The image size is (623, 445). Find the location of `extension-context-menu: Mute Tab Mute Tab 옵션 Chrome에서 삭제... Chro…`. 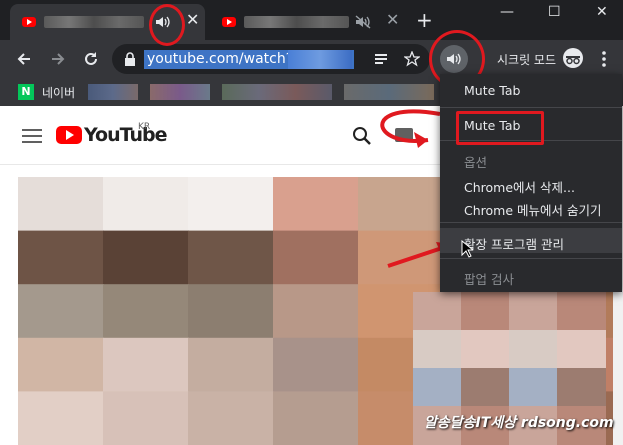

extension-context-menu: Mute Tab Mute Tab 옵션 Chrome에서 삭제... Chro… is located at coordinates (531, 183).